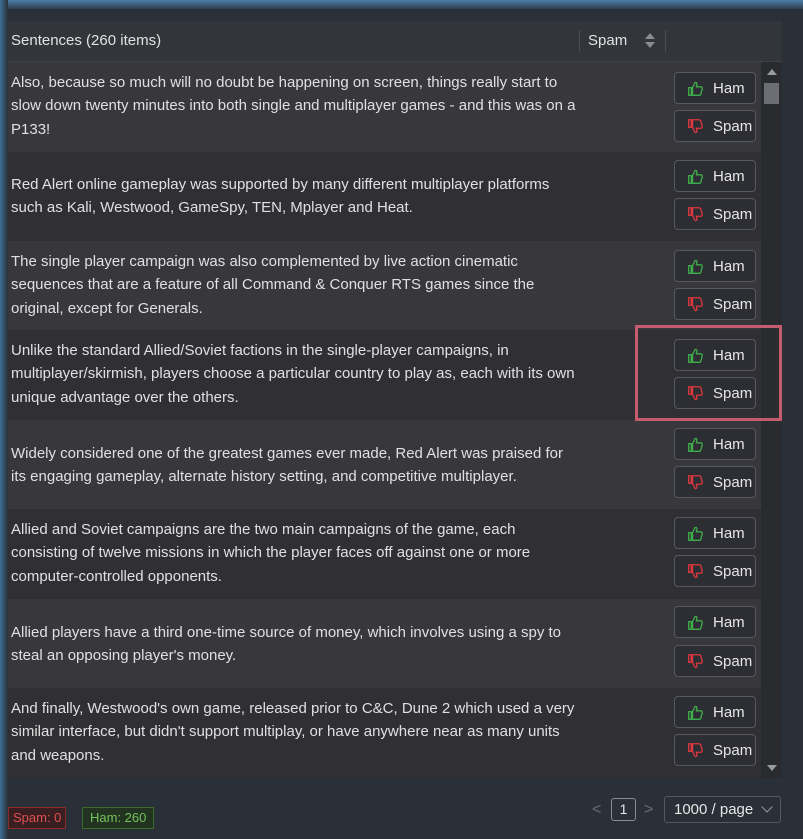 The width and height of the screenshot is (803, 839). Describe the element at coordinates (708, 373) in the screenshot. I see `highlight-box` at that location.